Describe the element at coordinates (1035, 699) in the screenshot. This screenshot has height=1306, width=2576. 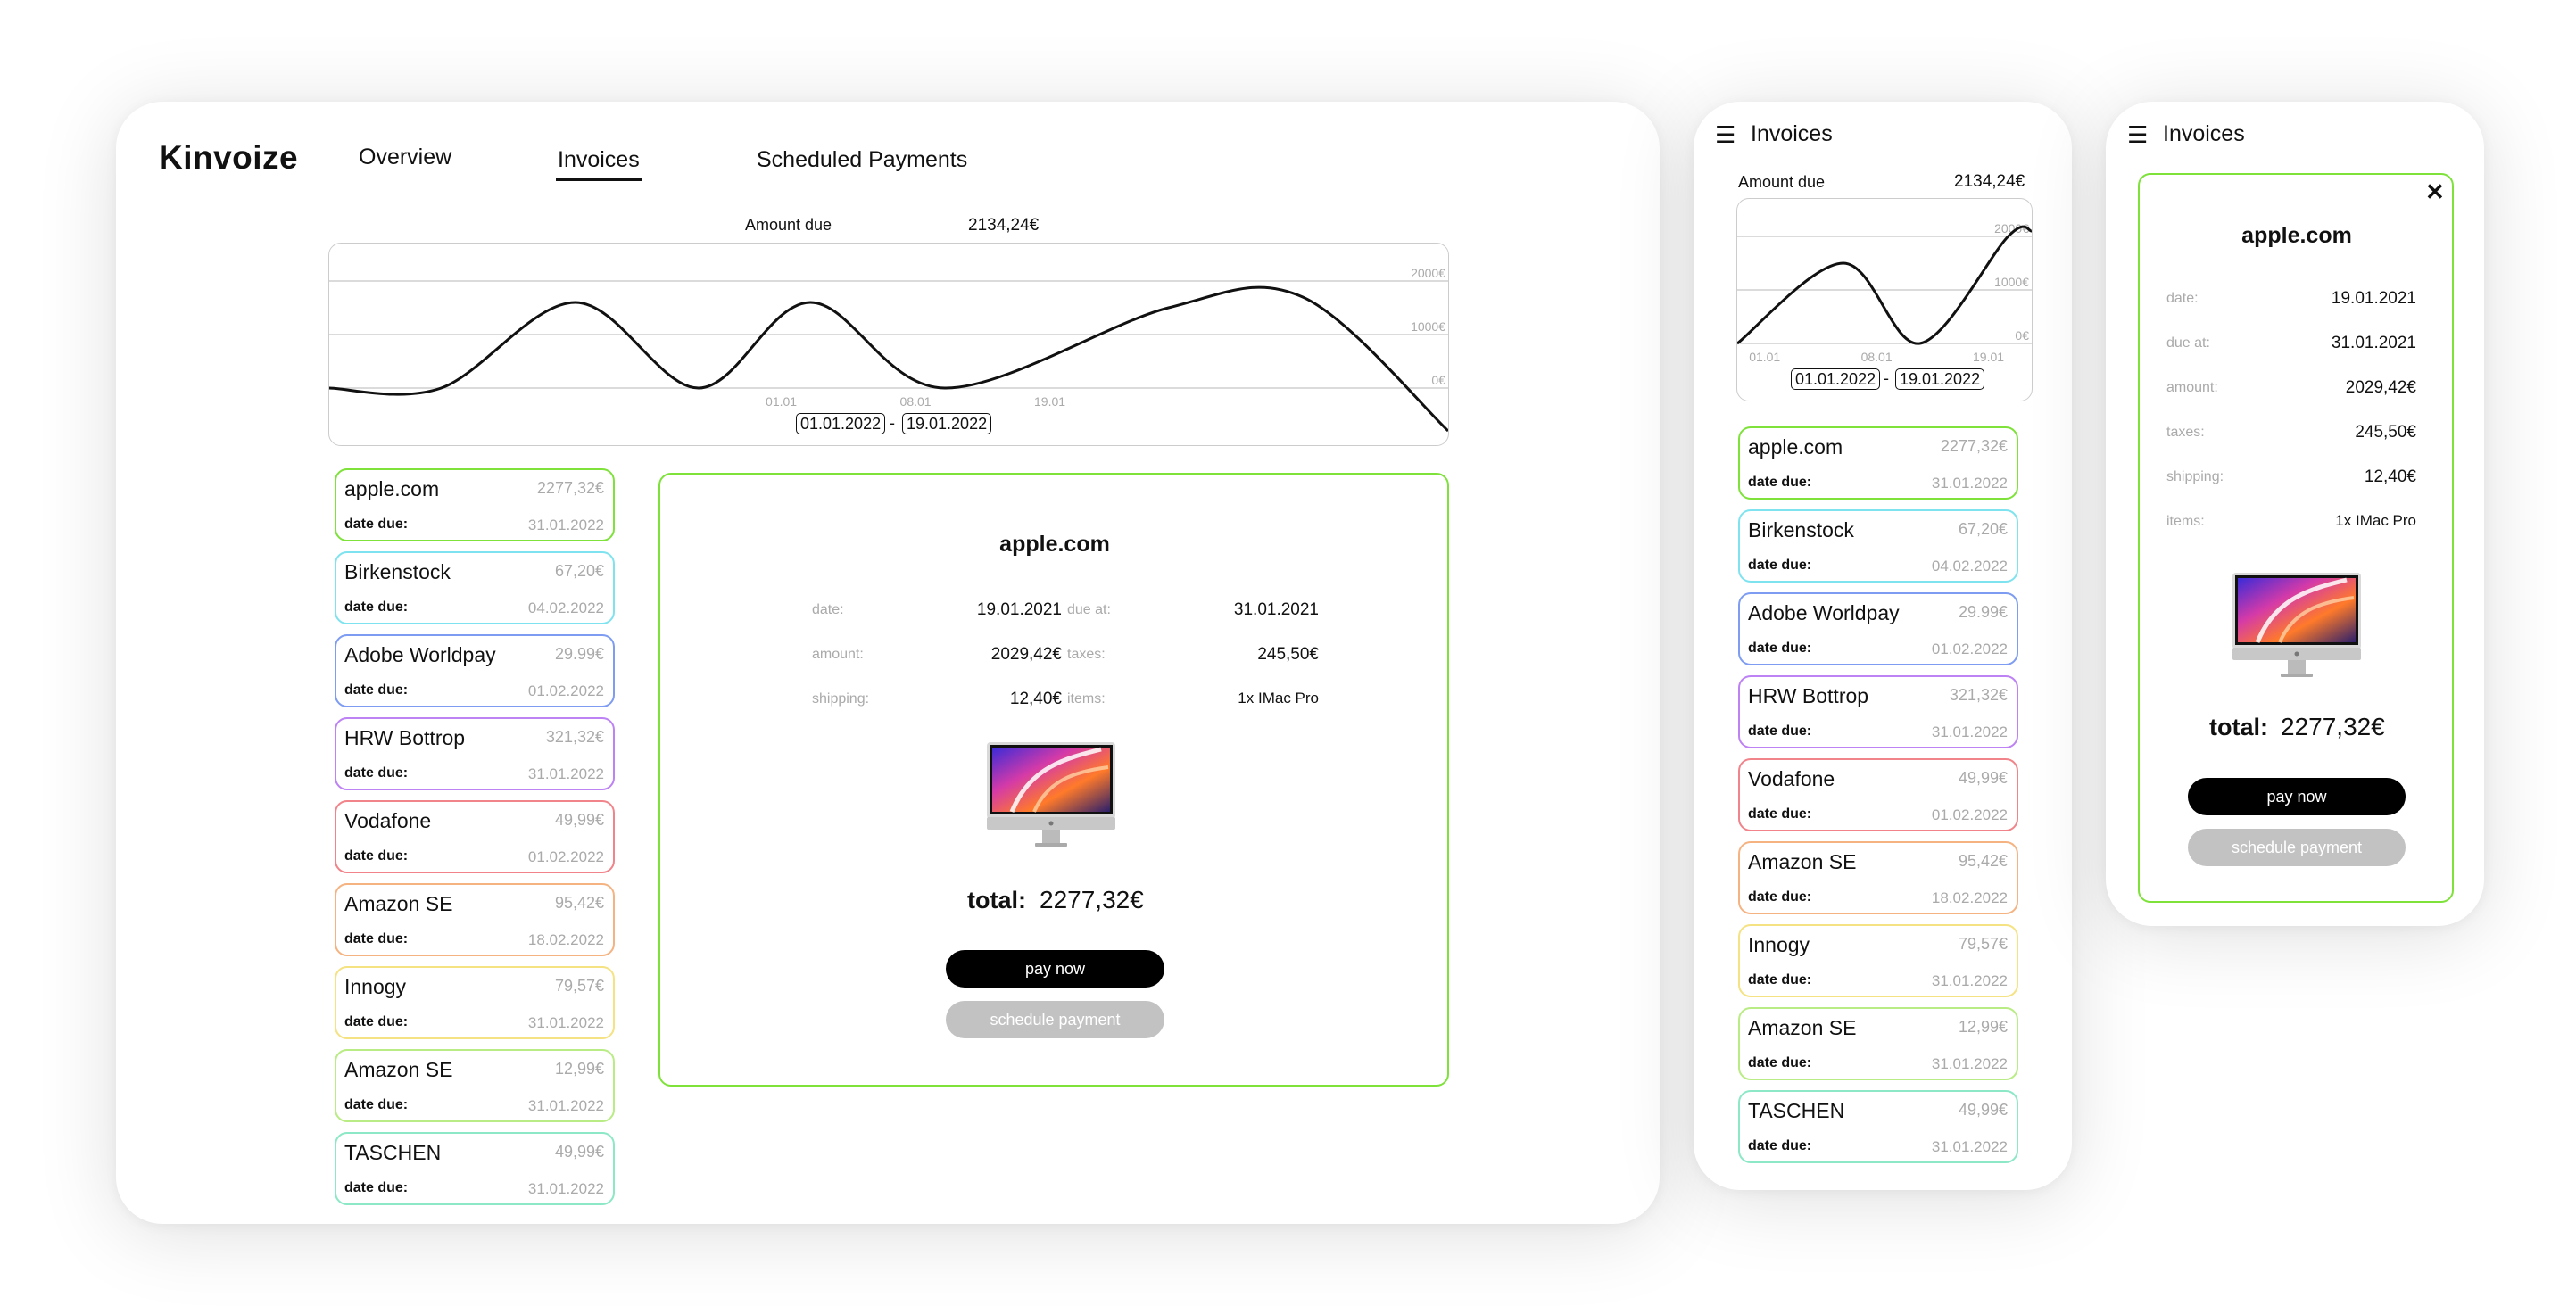
I see `detail-shipping-value: 12,40€` at that location.